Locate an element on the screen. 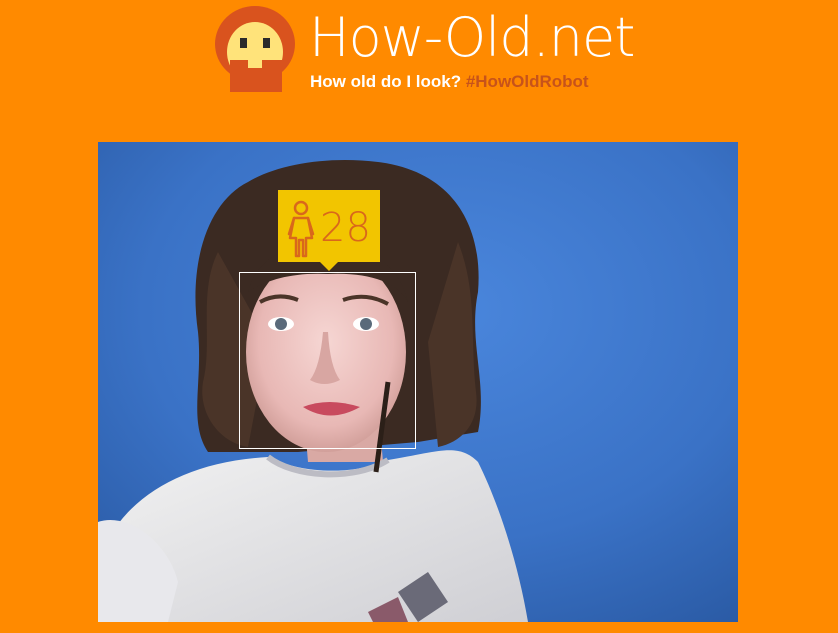 Image resolution: width=838 pixels, height=633 pixels. hashtag-link: #HowOldRobot is located at coordinates (527, 81).